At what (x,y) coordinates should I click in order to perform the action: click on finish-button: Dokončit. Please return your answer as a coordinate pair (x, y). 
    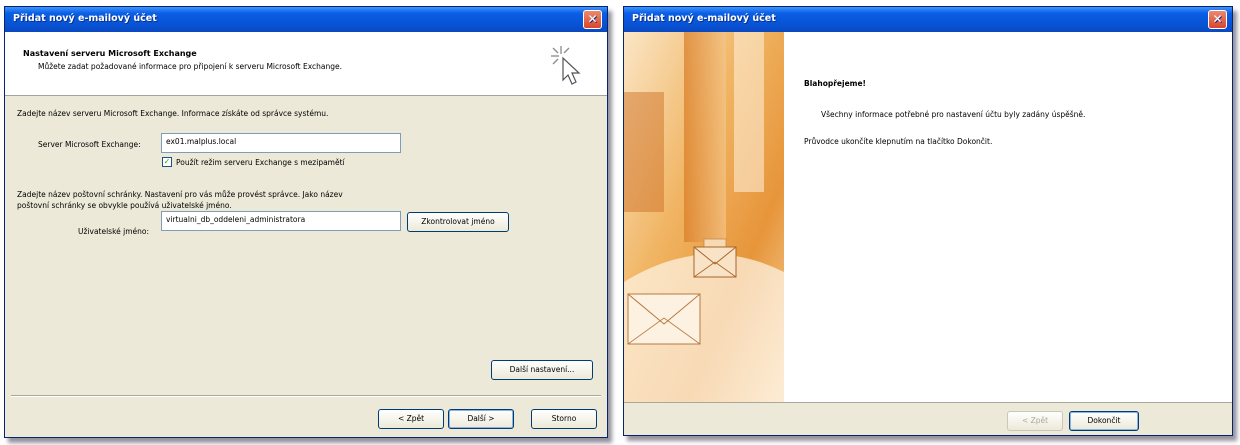
    Looking at the image, I should click on (1104, 421).